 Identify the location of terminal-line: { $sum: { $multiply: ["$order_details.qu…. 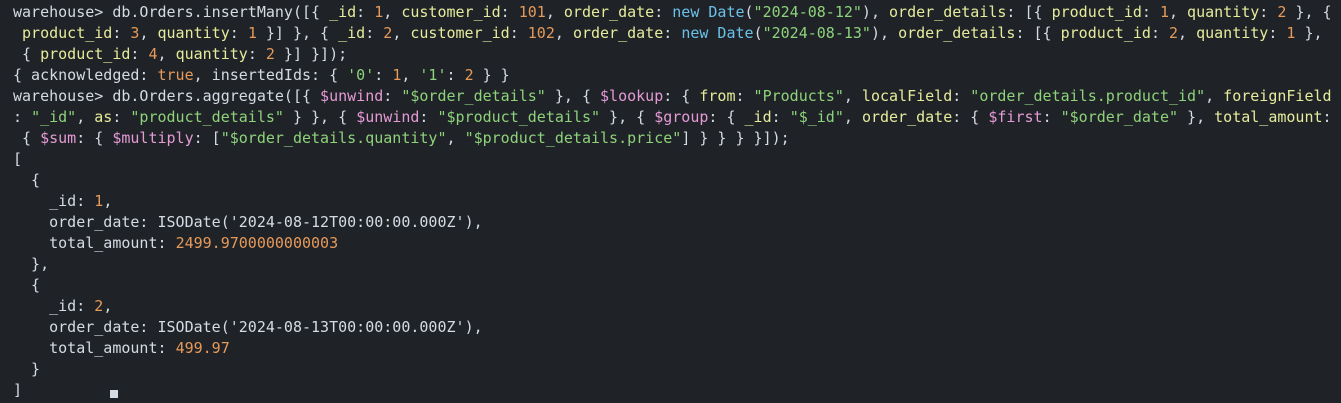
(670, 138).